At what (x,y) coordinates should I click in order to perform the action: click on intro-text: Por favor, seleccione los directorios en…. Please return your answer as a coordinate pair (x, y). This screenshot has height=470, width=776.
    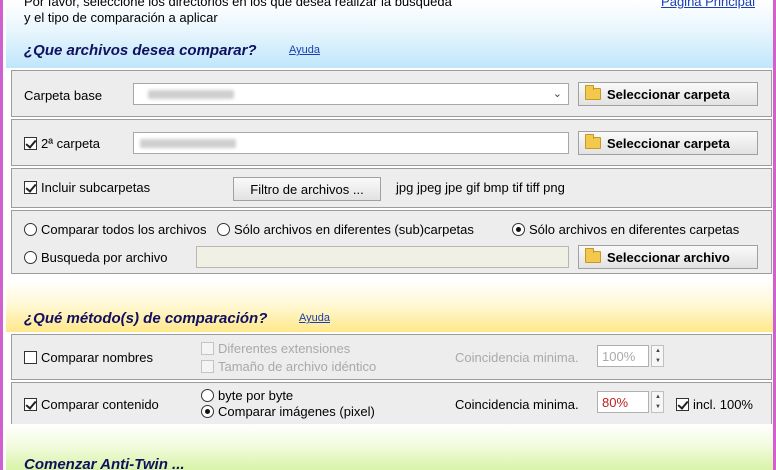
    Looking at the image, I should click on (238, 13).